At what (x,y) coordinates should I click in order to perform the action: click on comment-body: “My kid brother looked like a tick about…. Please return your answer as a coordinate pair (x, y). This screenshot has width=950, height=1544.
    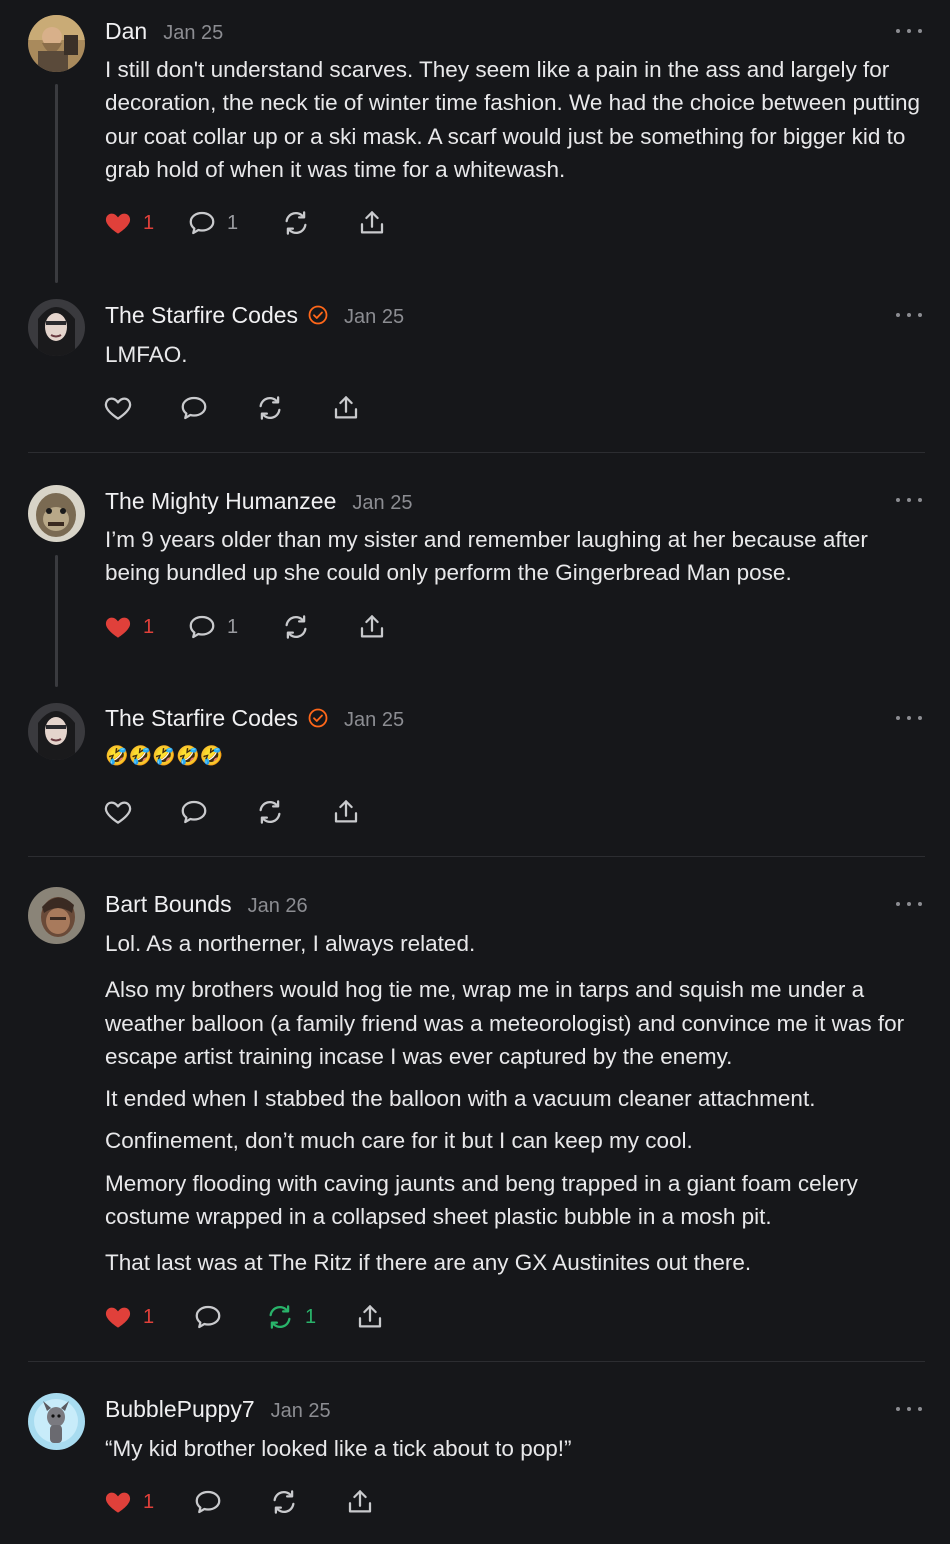
    Looking at the image, I should click on (515, 1448).